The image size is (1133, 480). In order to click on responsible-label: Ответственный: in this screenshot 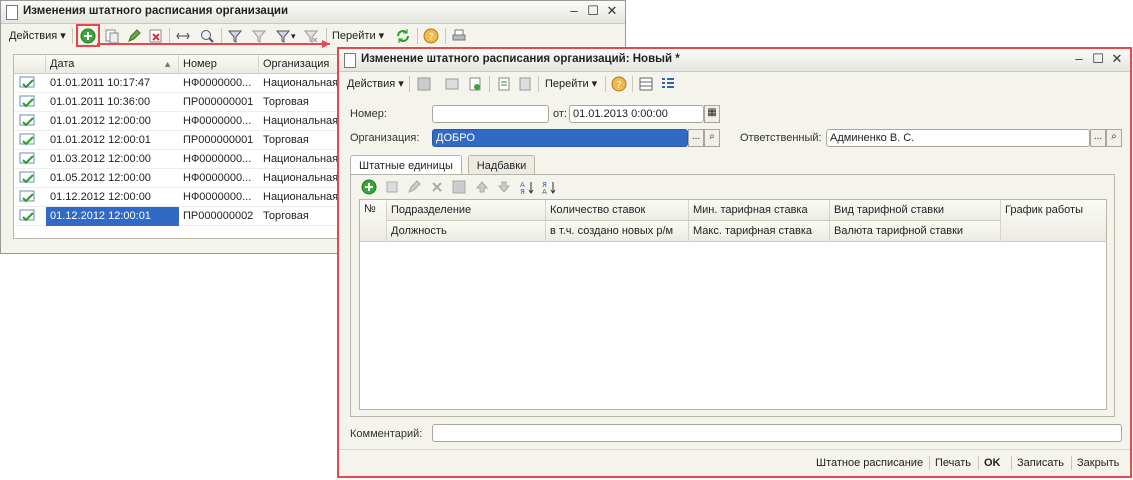, I will do `click(781, 138)`.